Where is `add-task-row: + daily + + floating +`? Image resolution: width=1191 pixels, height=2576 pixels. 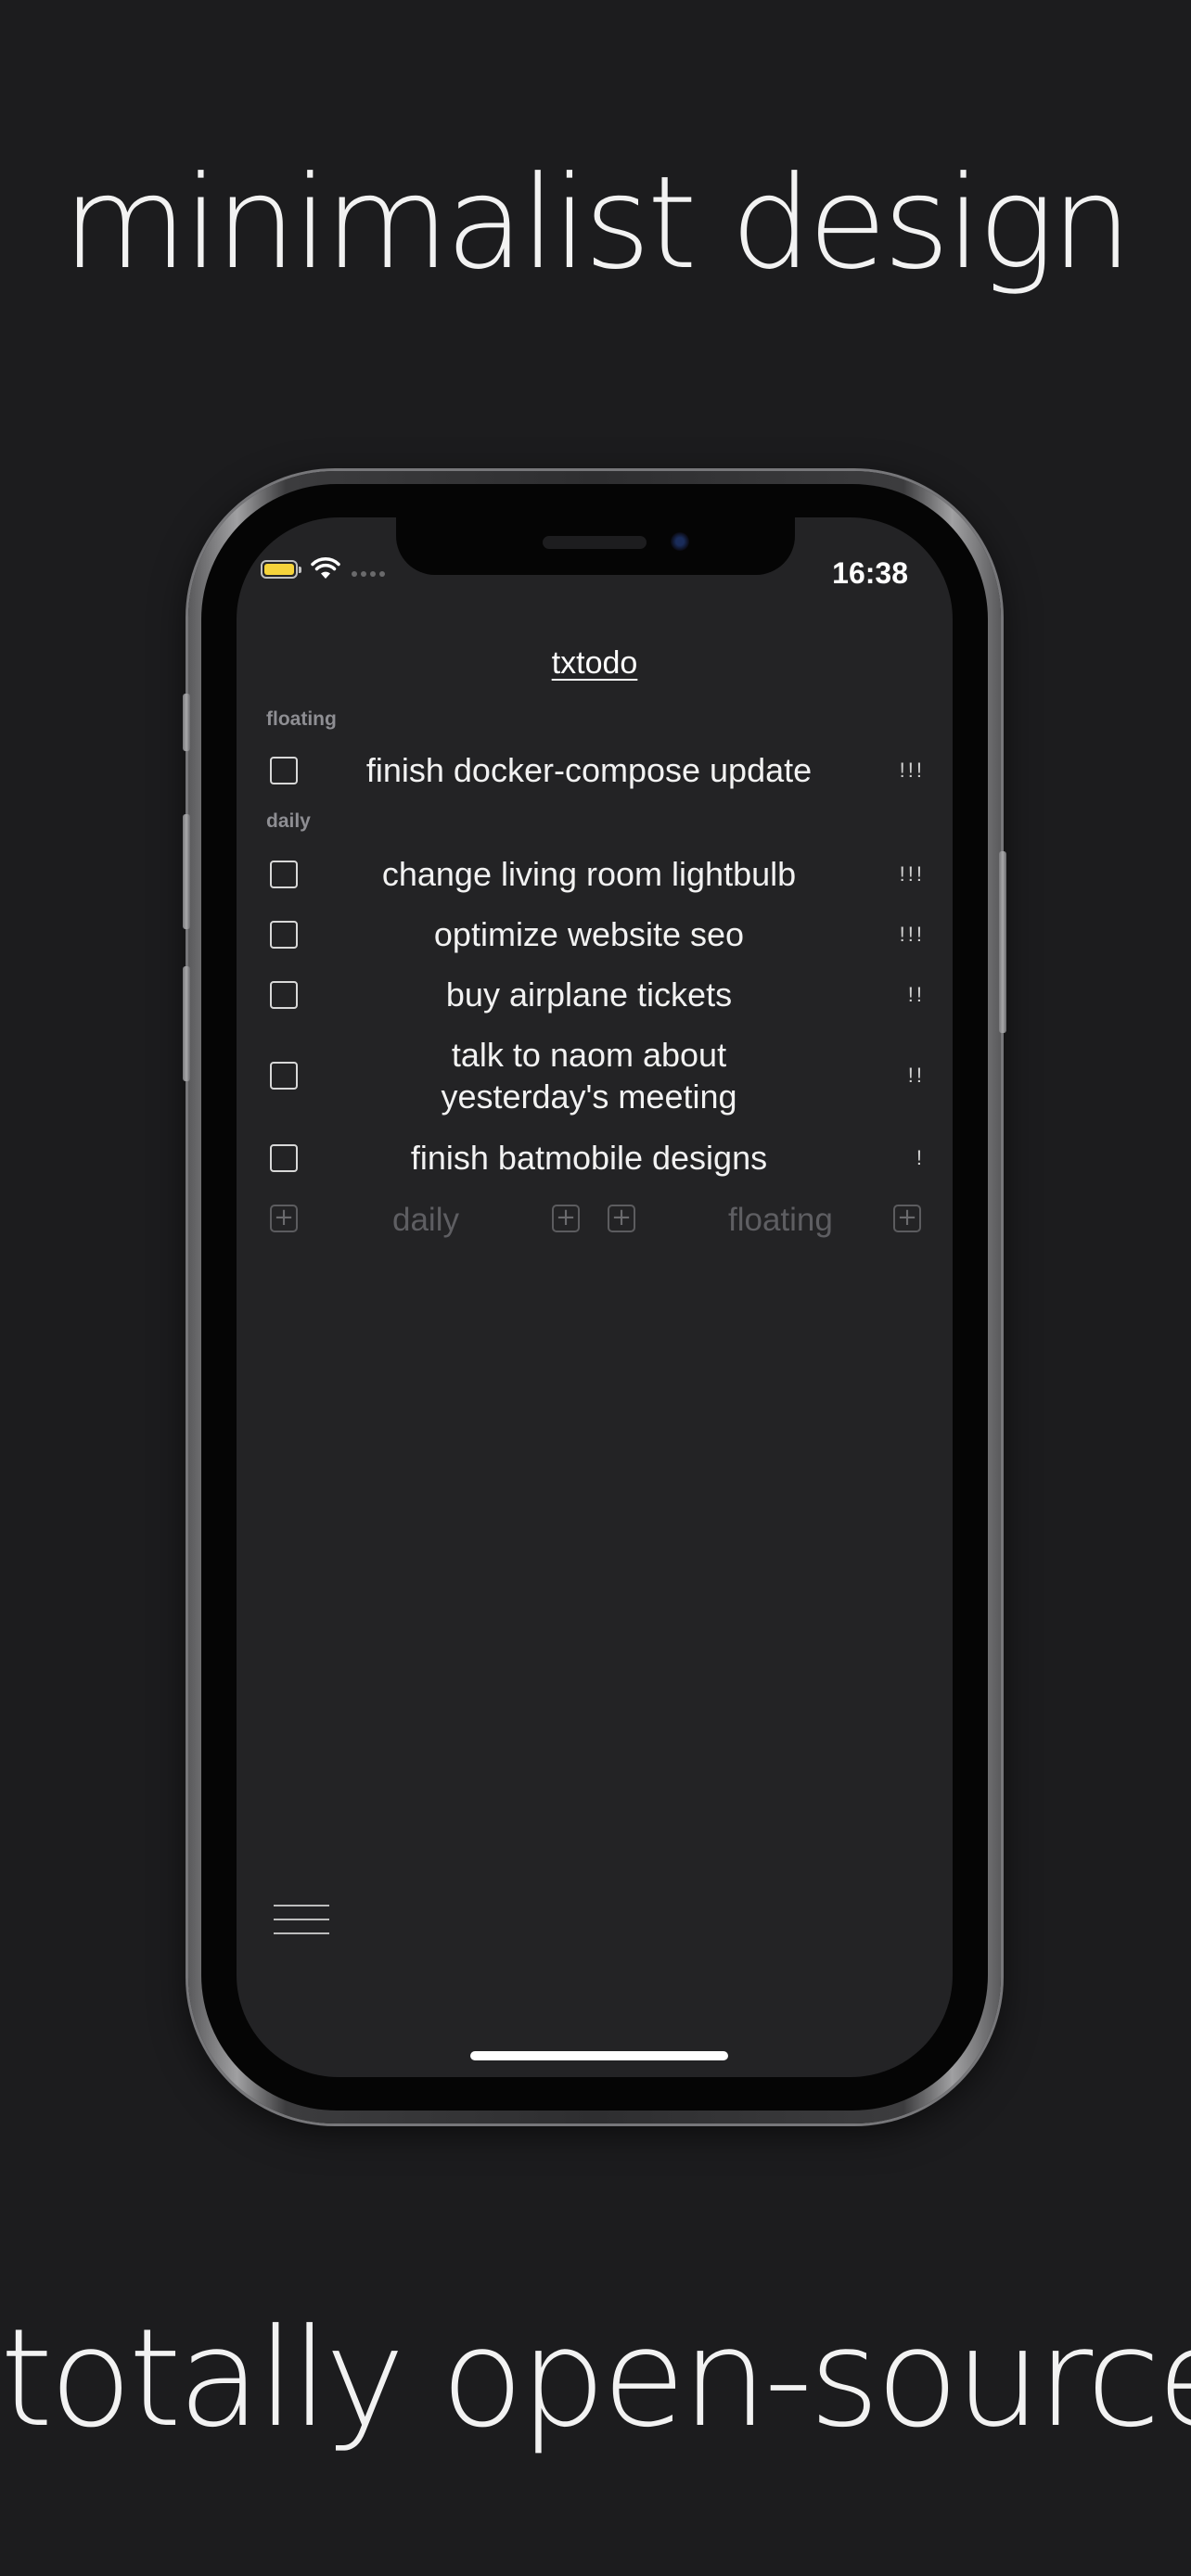 add-task-row: + daily + + floating + is located at coordinates (595, 1220).